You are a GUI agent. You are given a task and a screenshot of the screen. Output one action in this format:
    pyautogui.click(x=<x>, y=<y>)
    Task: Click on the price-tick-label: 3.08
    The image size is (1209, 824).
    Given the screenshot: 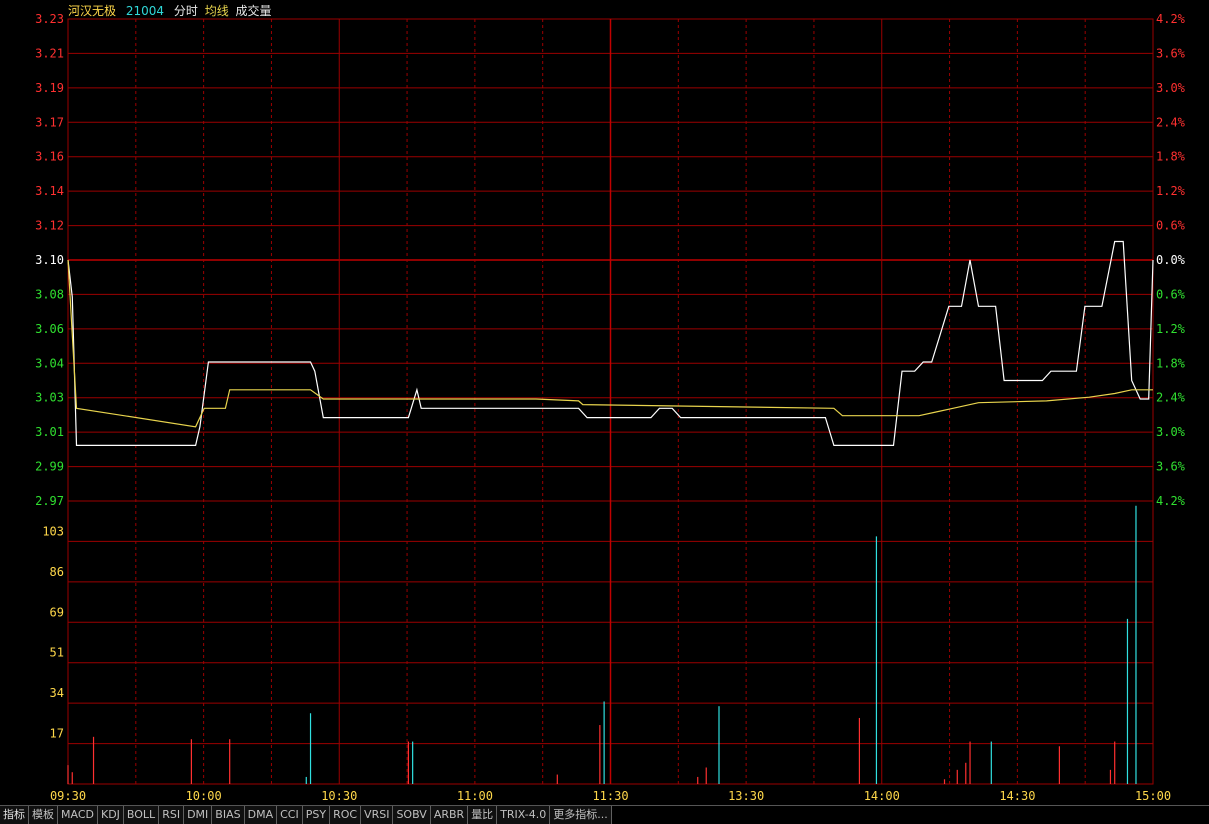 What is the action you would take?
    pyautogui.click(x=49, y=294)
    